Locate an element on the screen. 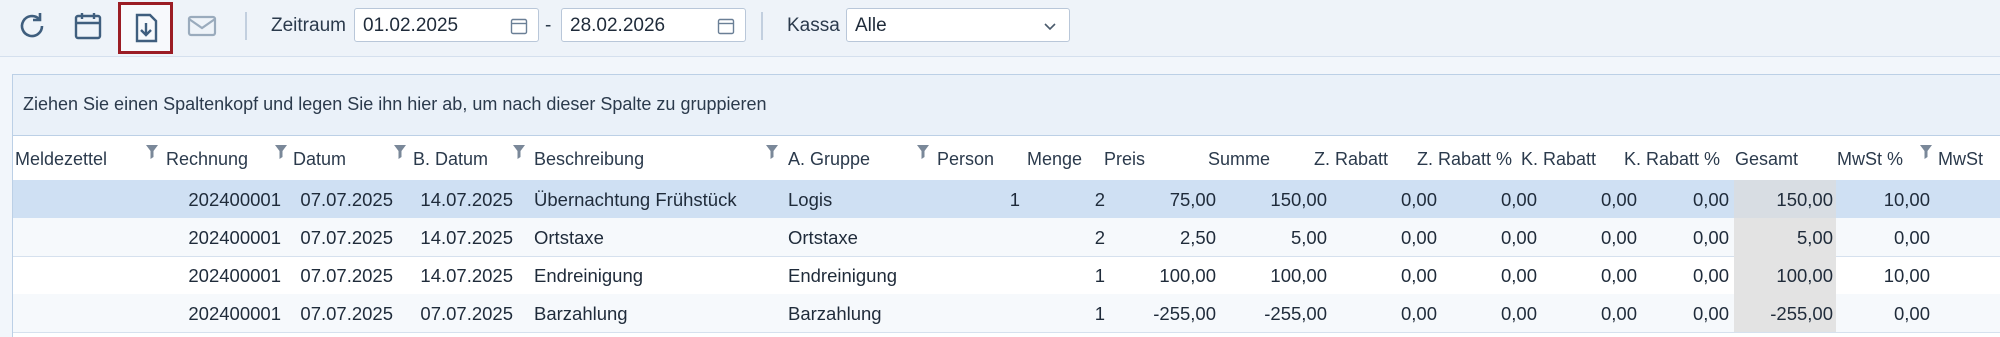  cell-bdatum: 07.07.2025 is located at coordinates (466, 313).